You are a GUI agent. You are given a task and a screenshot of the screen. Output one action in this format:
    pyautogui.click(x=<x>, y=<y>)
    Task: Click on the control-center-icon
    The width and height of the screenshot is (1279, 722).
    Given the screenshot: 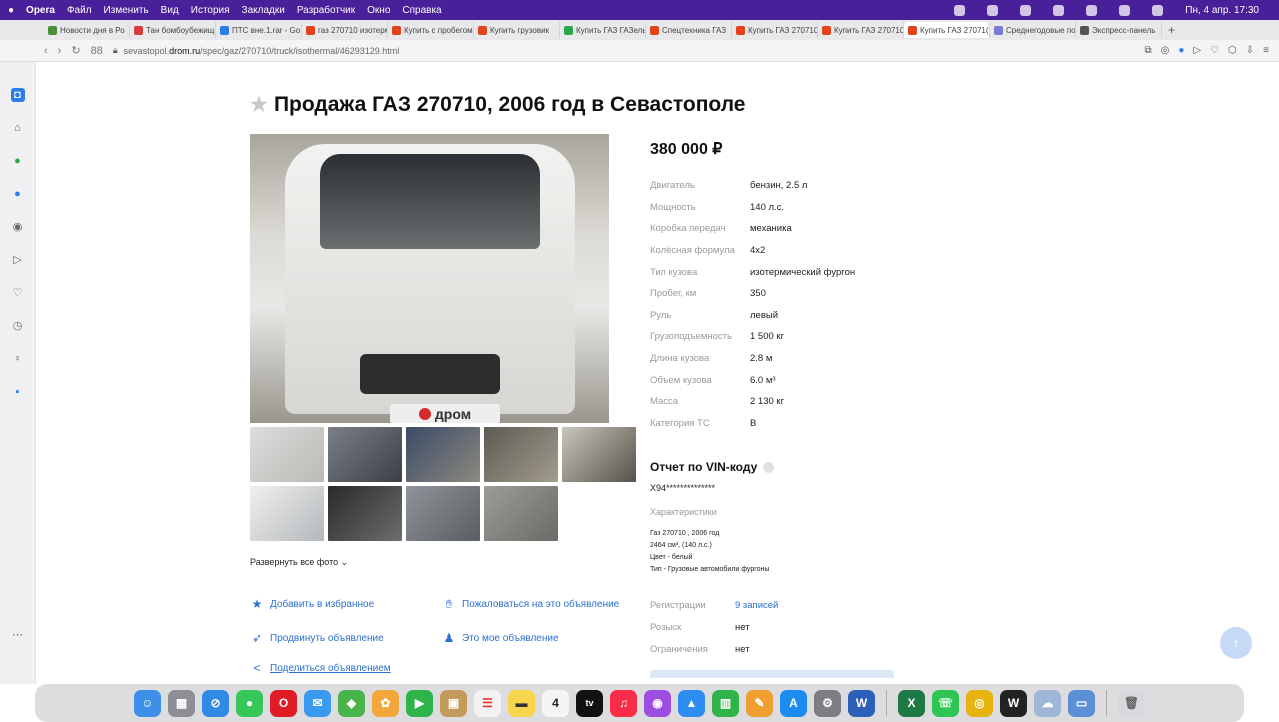 What is the action you would take?
    pyautogui.click(x=1158, y=10)
    